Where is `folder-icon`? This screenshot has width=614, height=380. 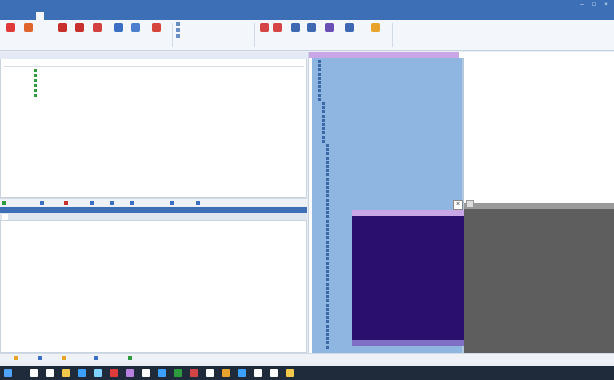 folder-icon is located at coordinates (66, 373).